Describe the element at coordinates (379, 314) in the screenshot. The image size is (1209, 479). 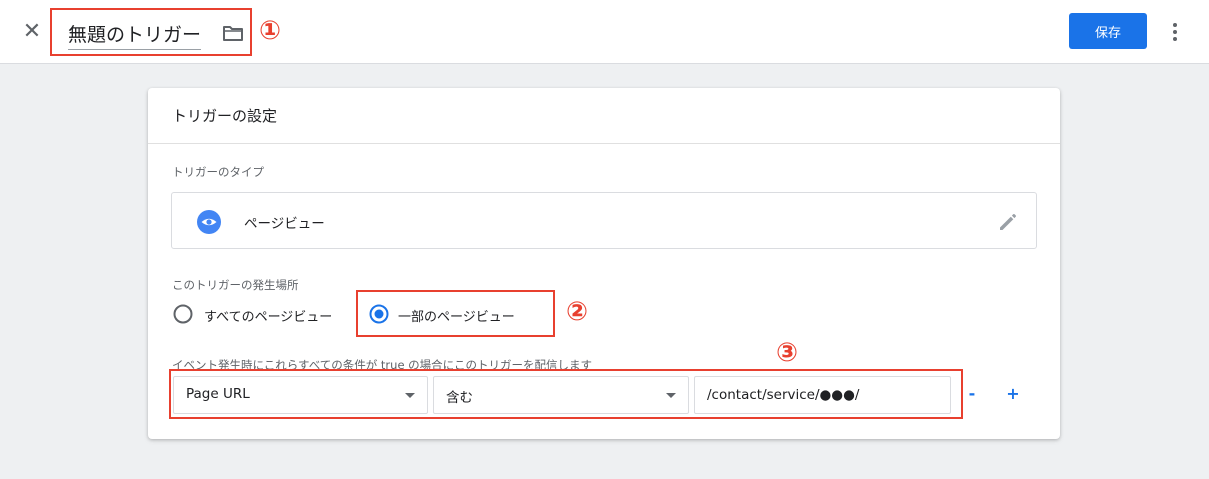
I see `radio-some-pageviews` at that location.